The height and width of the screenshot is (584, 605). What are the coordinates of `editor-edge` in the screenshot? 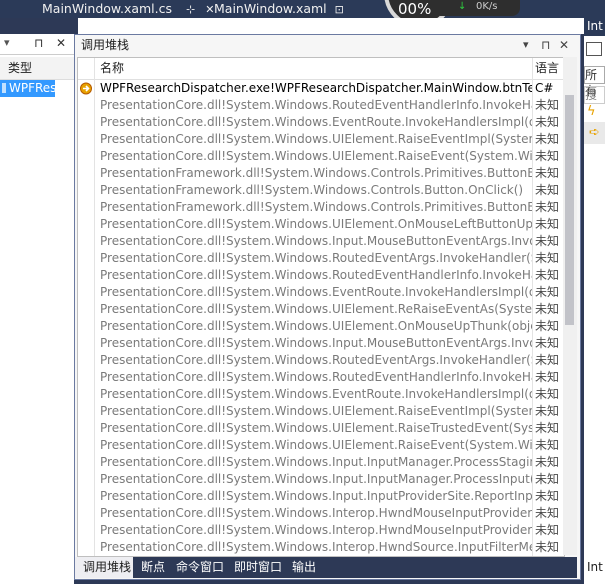 It's located at (331, 26).